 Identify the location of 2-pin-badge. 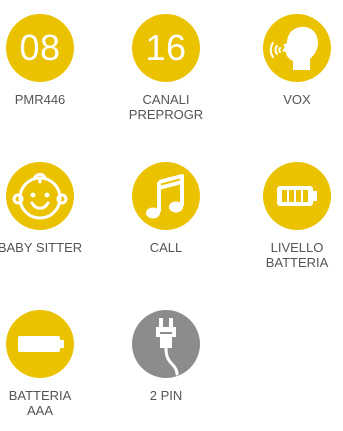
(166, 344).